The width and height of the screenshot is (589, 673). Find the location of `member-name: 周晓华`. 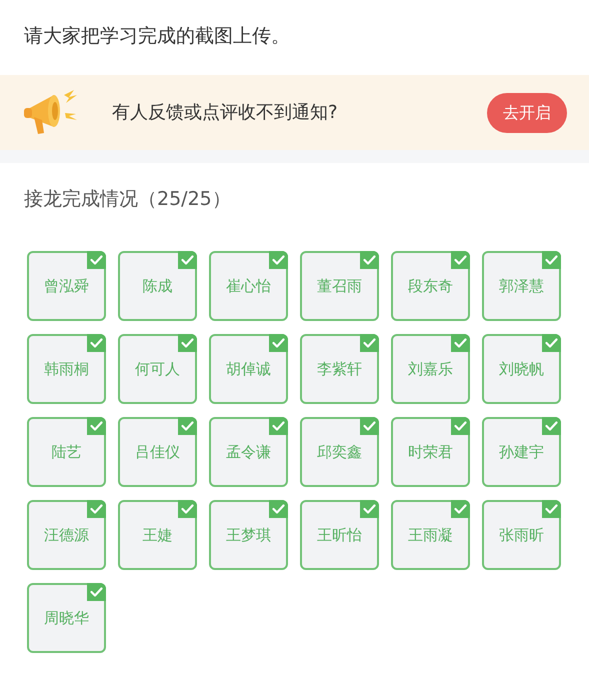

member-name: 周晓华 is located at coordinates (66, 618).